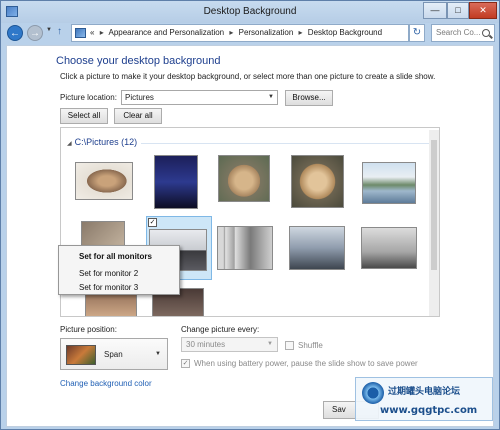 This screenshot has height=430, width=500. What do you see at coordinates (458, 10) in the screenshot?
I see `maximize-button: □` at bounding box center [458, 10].